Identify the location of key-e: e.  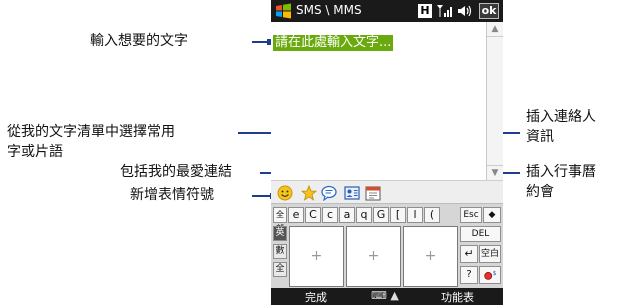
(296, 215).